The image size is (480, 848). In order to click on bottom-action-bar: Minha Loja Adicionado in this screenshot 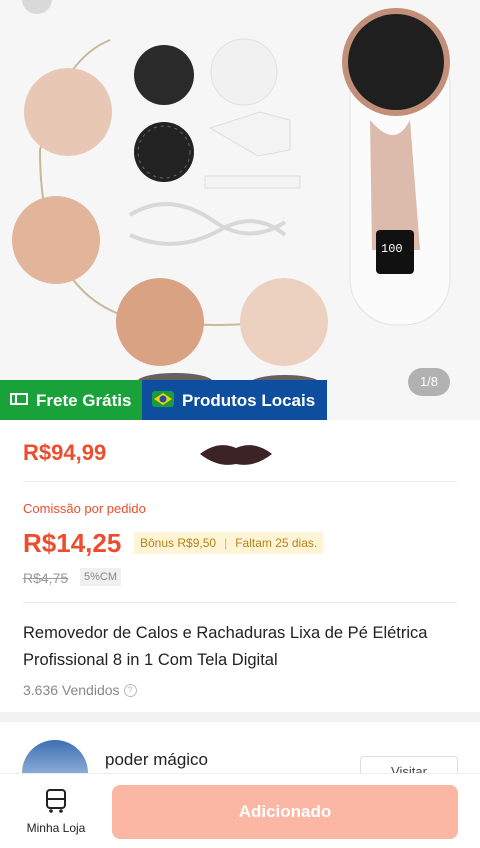, I will do `click(240, 811)`.